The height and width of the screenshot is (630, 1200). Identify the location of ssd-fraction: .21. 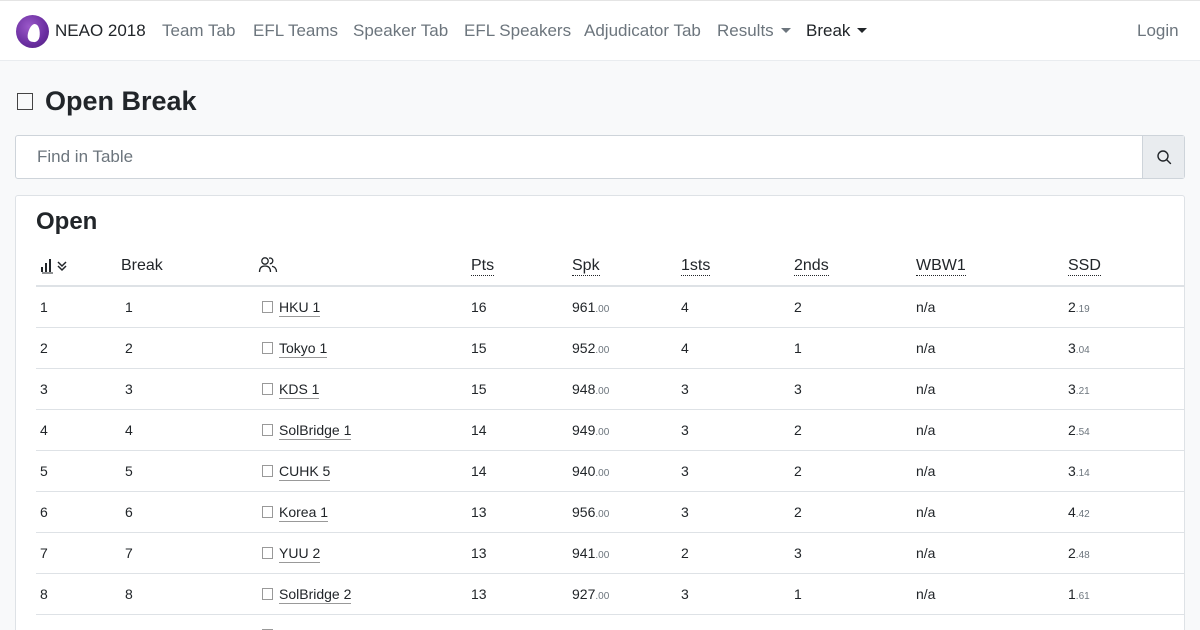
(1082, 391).